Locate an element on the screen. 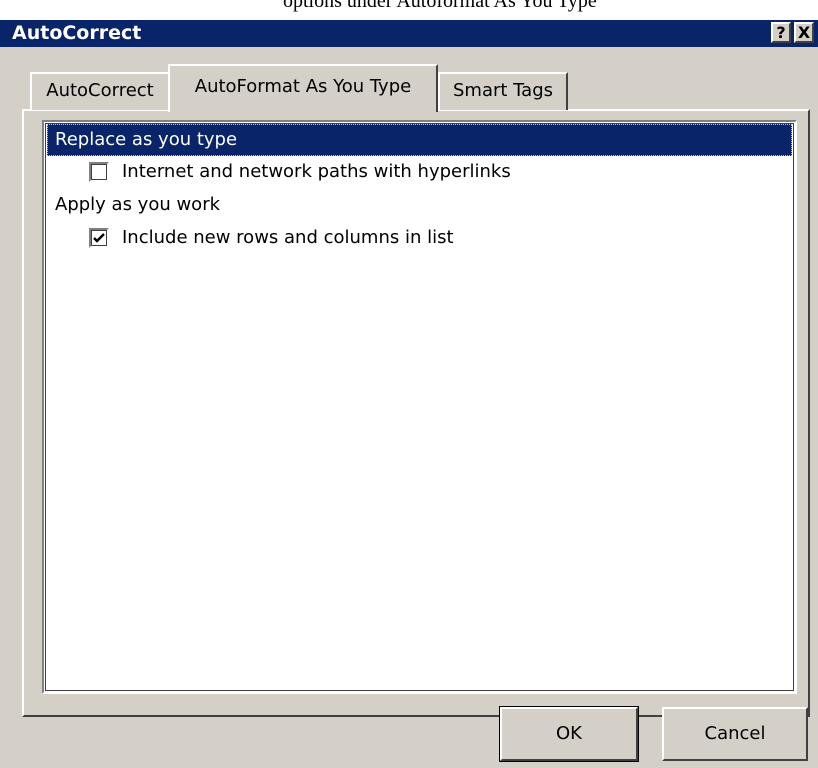  group-label: Replace as you type is located at coordinates (146, 139).